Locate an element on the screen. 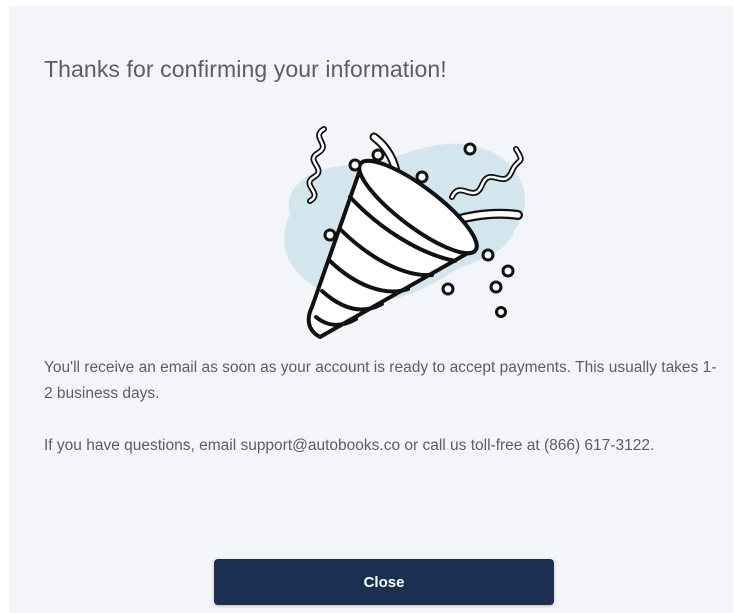 Image resolution: width=734 pixels, height=613 pixels. close-button: Close is located at coordinates (384, 582).